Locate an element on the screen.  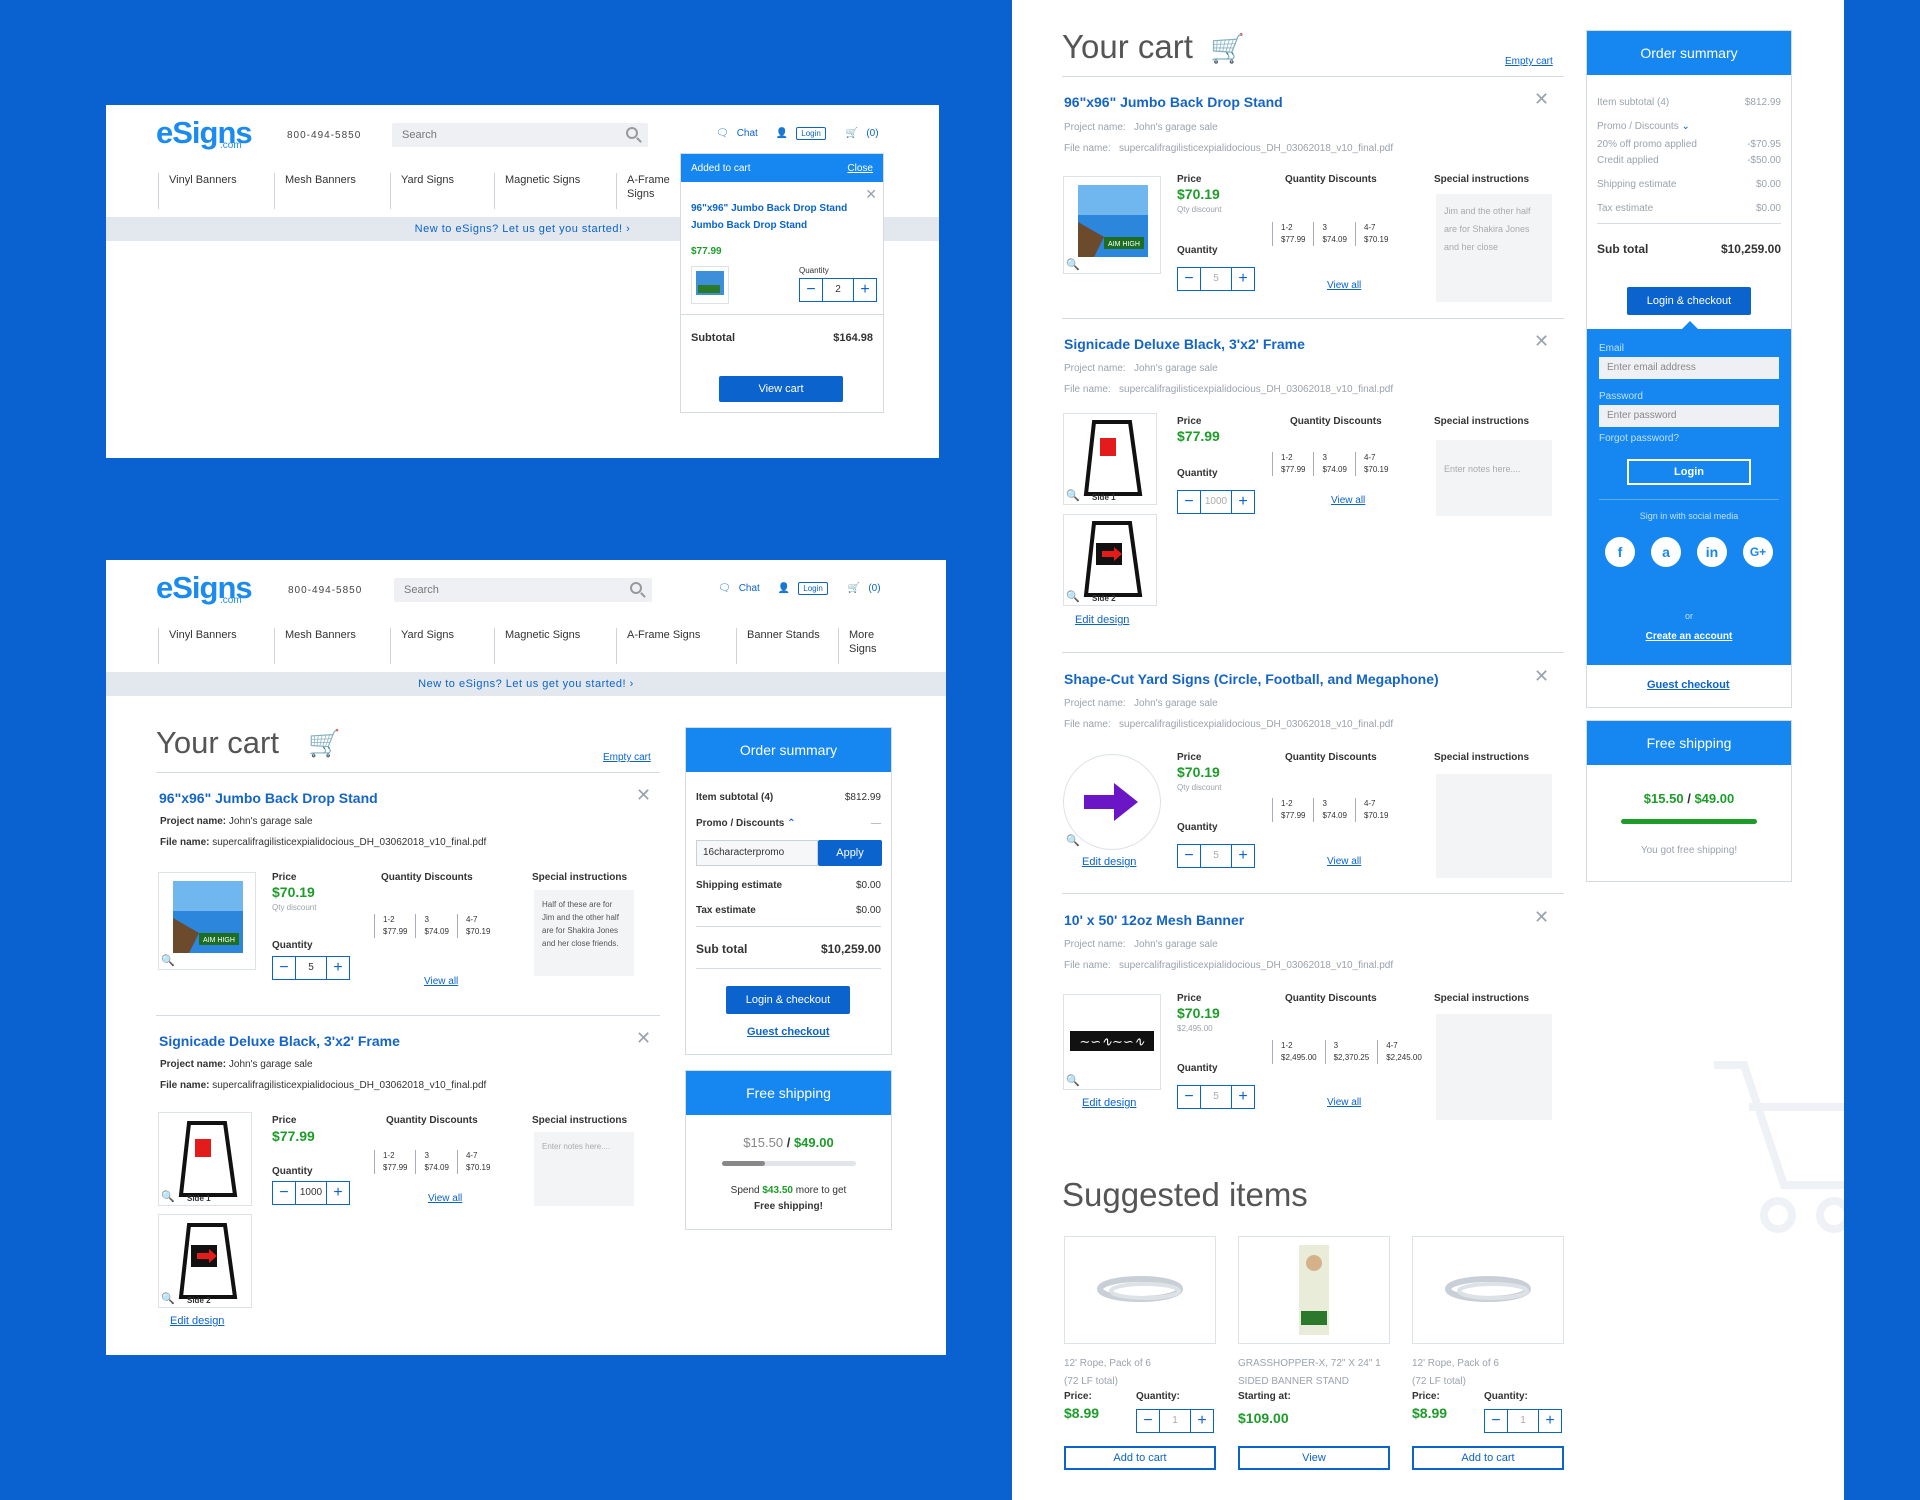
amazon-icon: a is located at coordinates (1666, 552).